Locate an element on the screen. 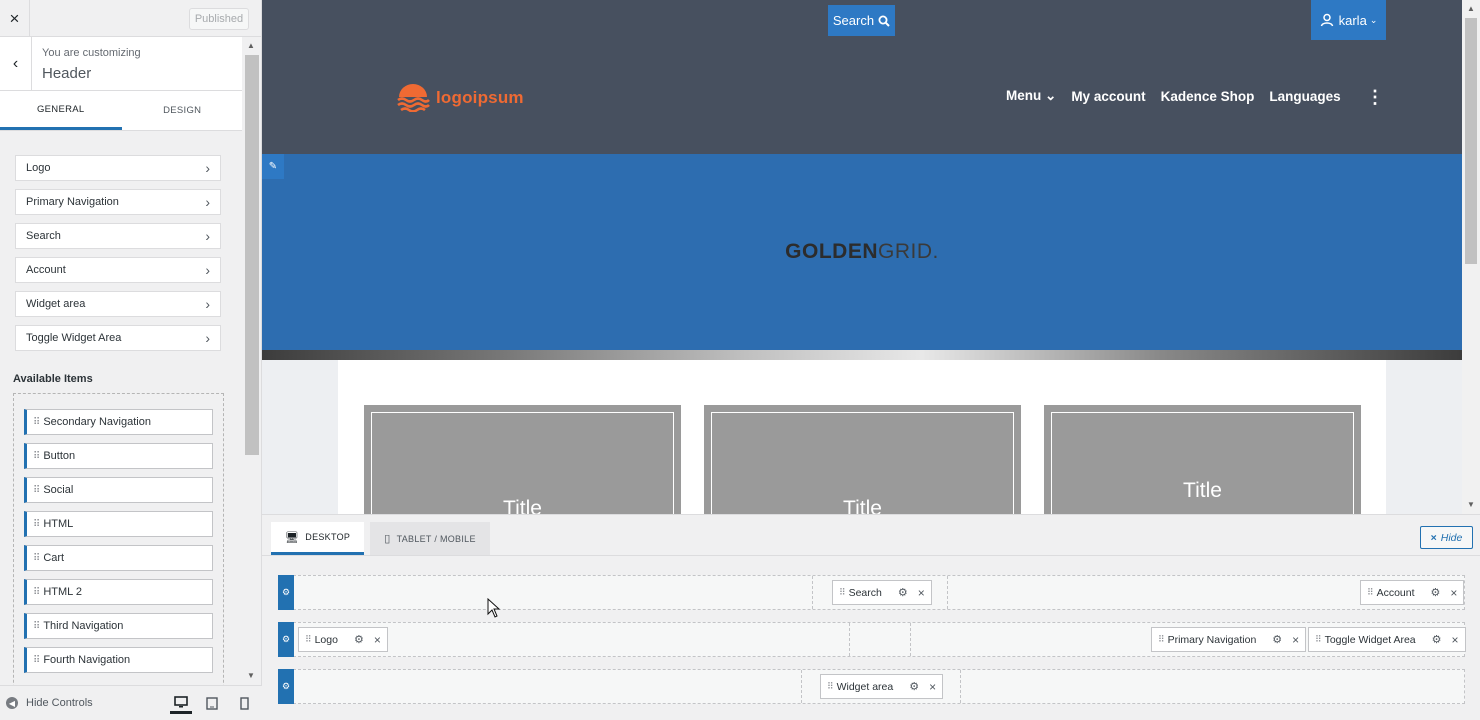  tab-label: TABLET / MOBILE is located at coordinates (436, 538).